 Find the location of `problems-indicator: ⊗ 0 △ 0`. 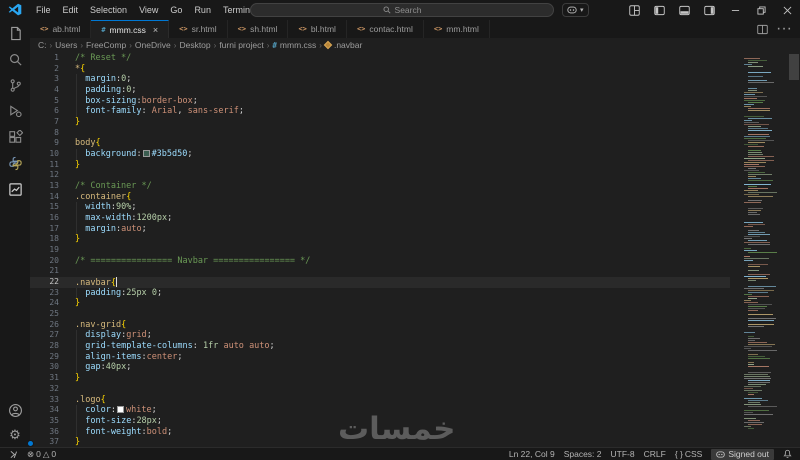

problems-indicator: ⊗ 0 △ 0 is located at coordinates (41, 454).